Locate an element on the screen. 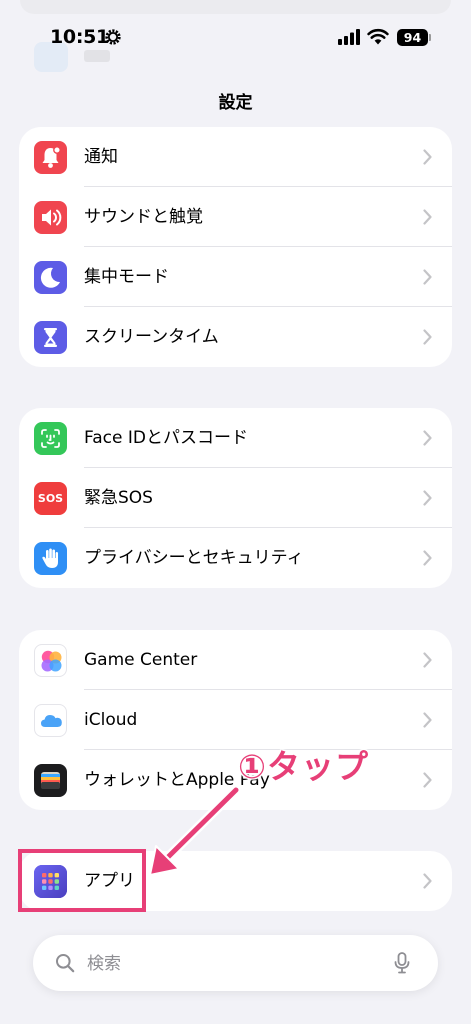 Image resolution: width=471 pixels, height=1024 pixels. search-bar is located at coordinates (235, 963).